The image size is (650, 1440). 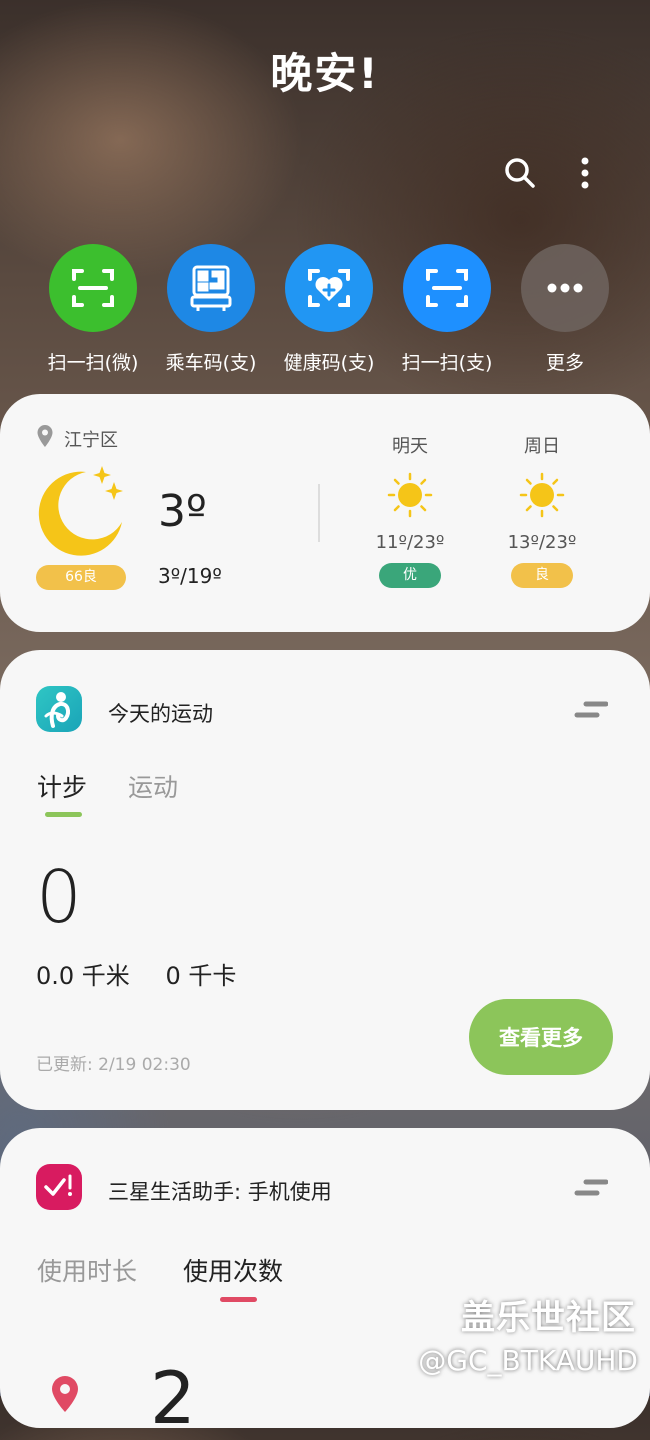 What do you see at coordinates (233, 1270) in the screenshot?
I see `tab-unlock-count: 使用次数` at bounding box center [233, 1270].